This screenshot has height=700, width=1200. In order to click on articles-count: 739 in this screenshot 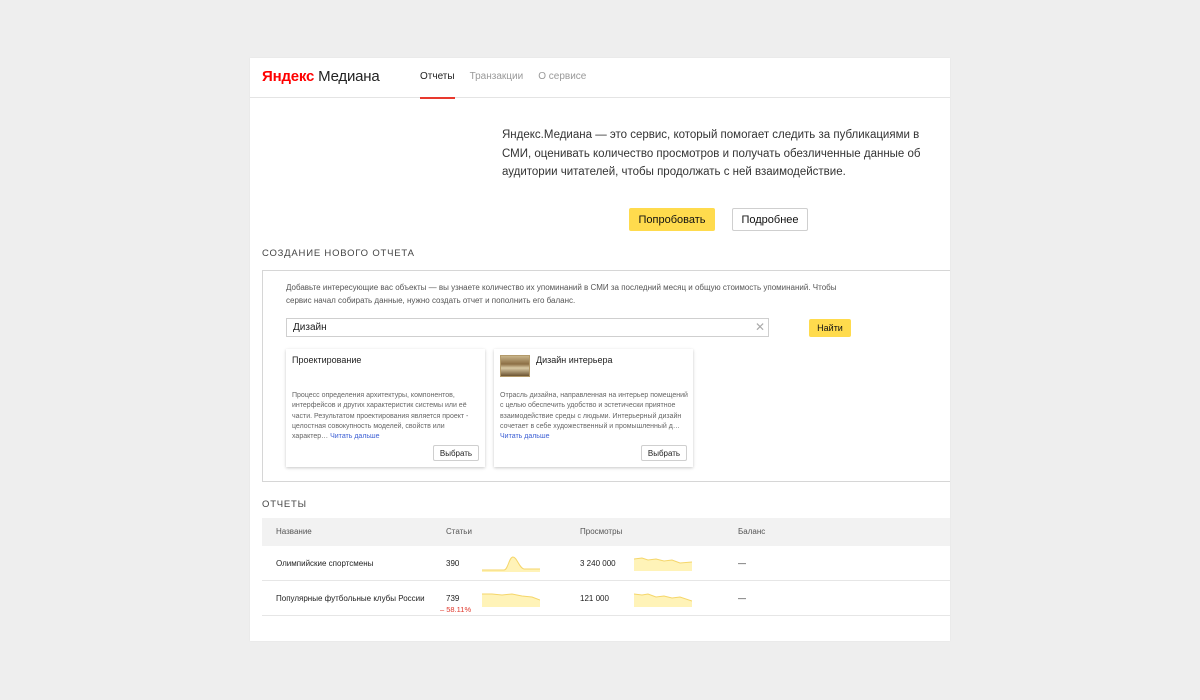, I will do `click(453, 598)`.